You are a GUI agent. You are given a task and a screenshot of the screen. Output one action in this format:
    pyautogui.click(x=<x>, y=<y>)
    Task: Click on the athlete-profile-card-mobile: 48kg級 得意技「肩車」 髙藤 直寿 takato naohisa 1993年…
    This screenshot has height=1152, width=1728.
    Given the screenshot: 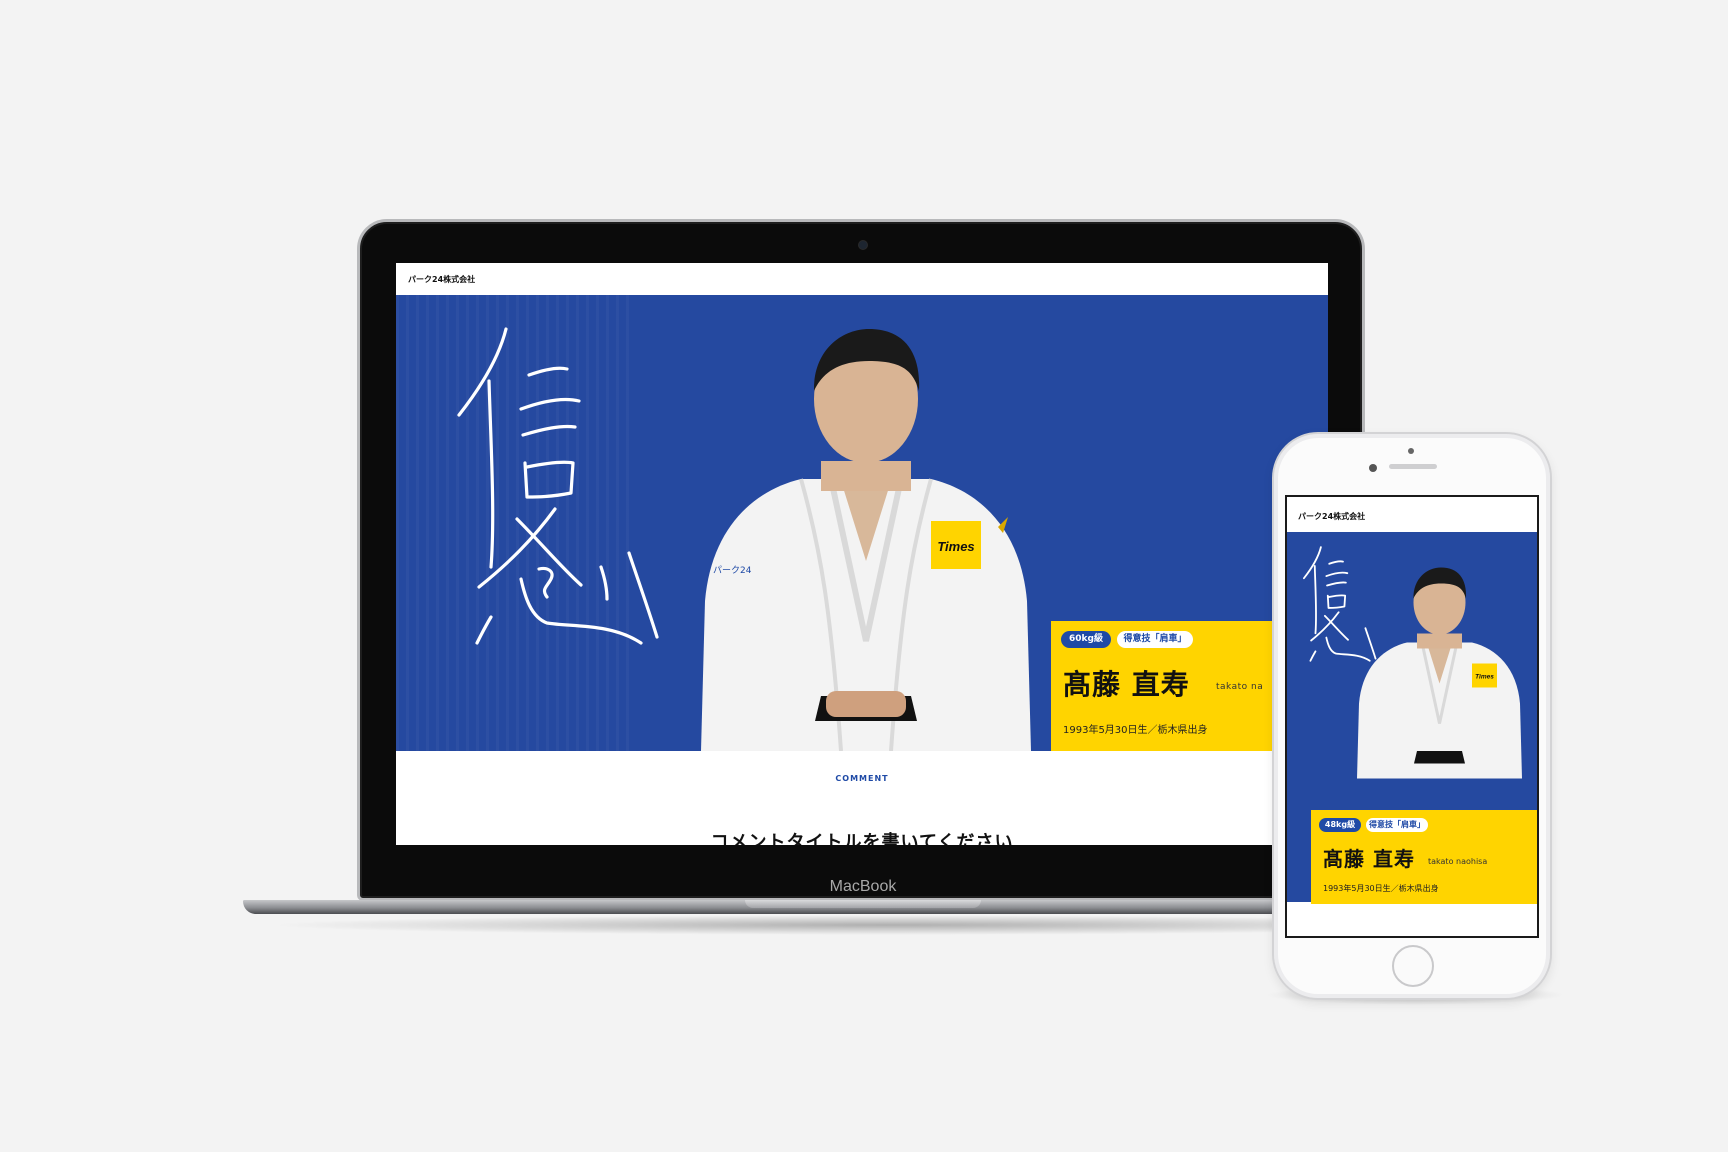 What is the action you would take?
    pyautogui.click(x=1424, y=857)
    